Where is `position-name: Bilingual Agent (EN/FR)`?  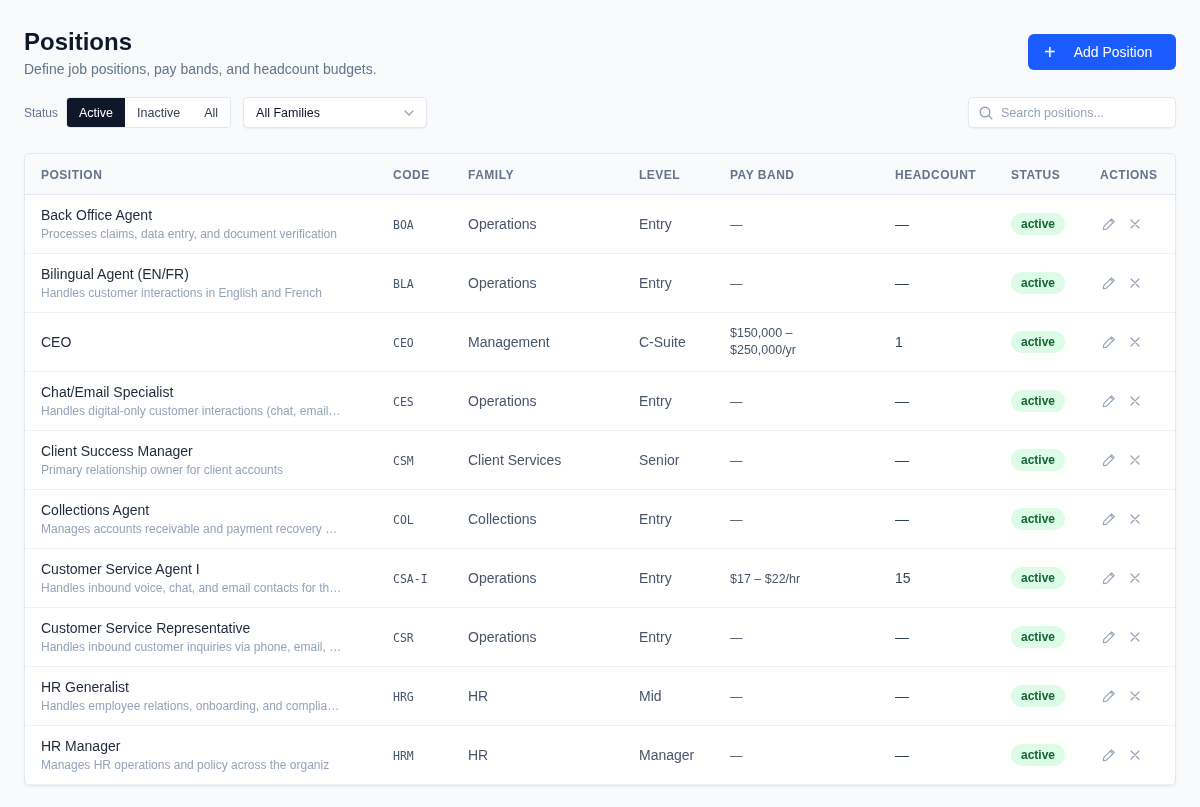 position-name: Bilingual Agent (EN/FR) is located at coordinates (115, 274).